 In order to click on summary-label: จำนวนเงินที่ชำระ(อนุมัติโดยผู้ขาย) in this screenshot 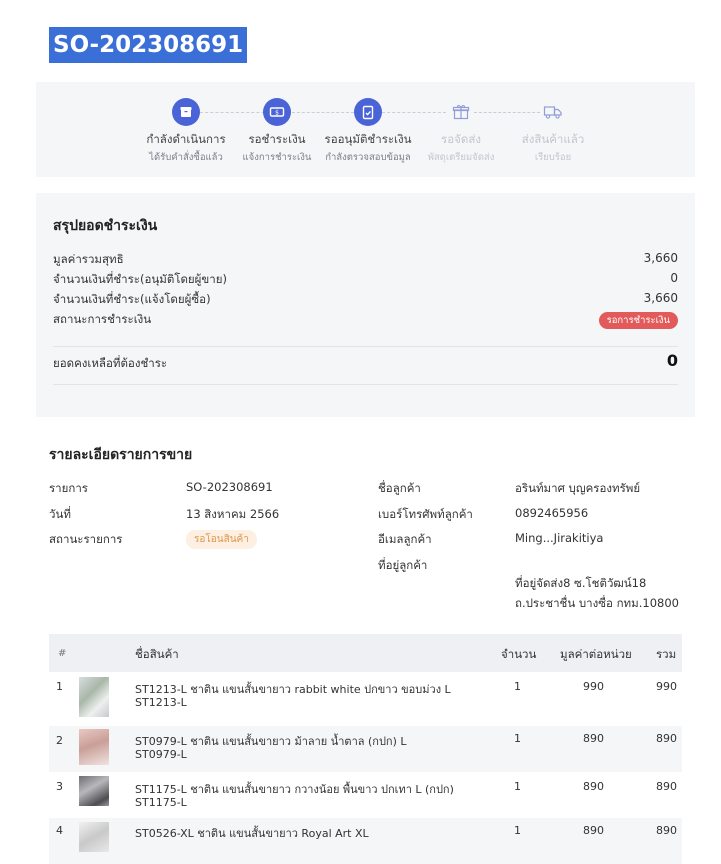, I will do `click(140, 279)`.